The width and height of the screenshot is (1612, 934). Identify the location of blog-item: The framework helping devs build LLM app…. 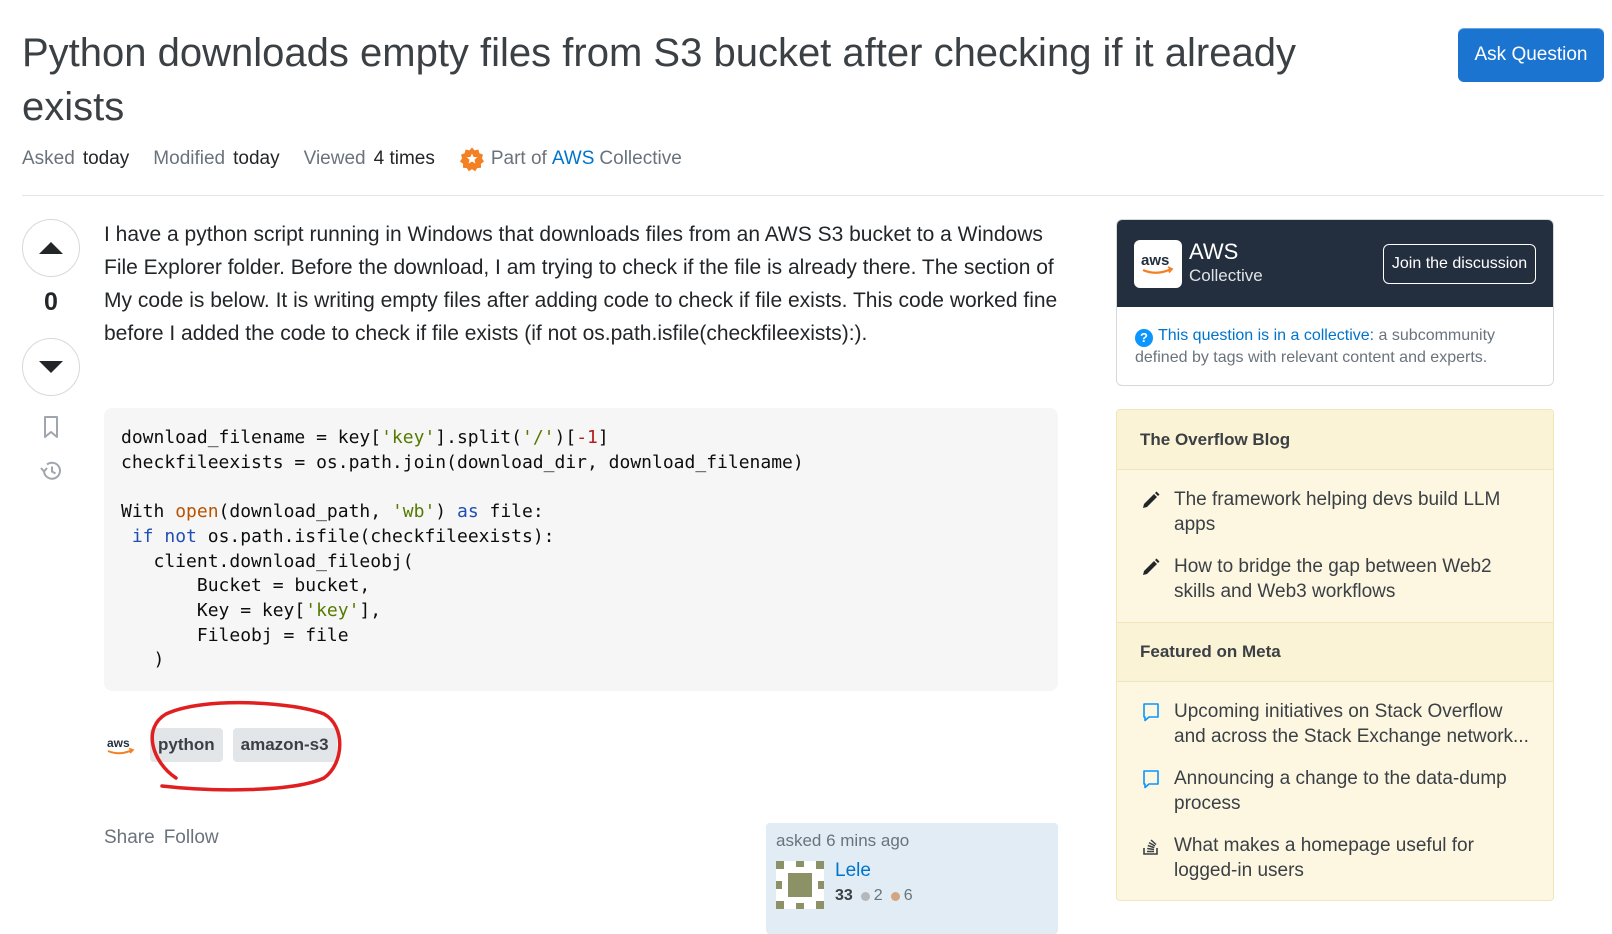
(1336, 512).